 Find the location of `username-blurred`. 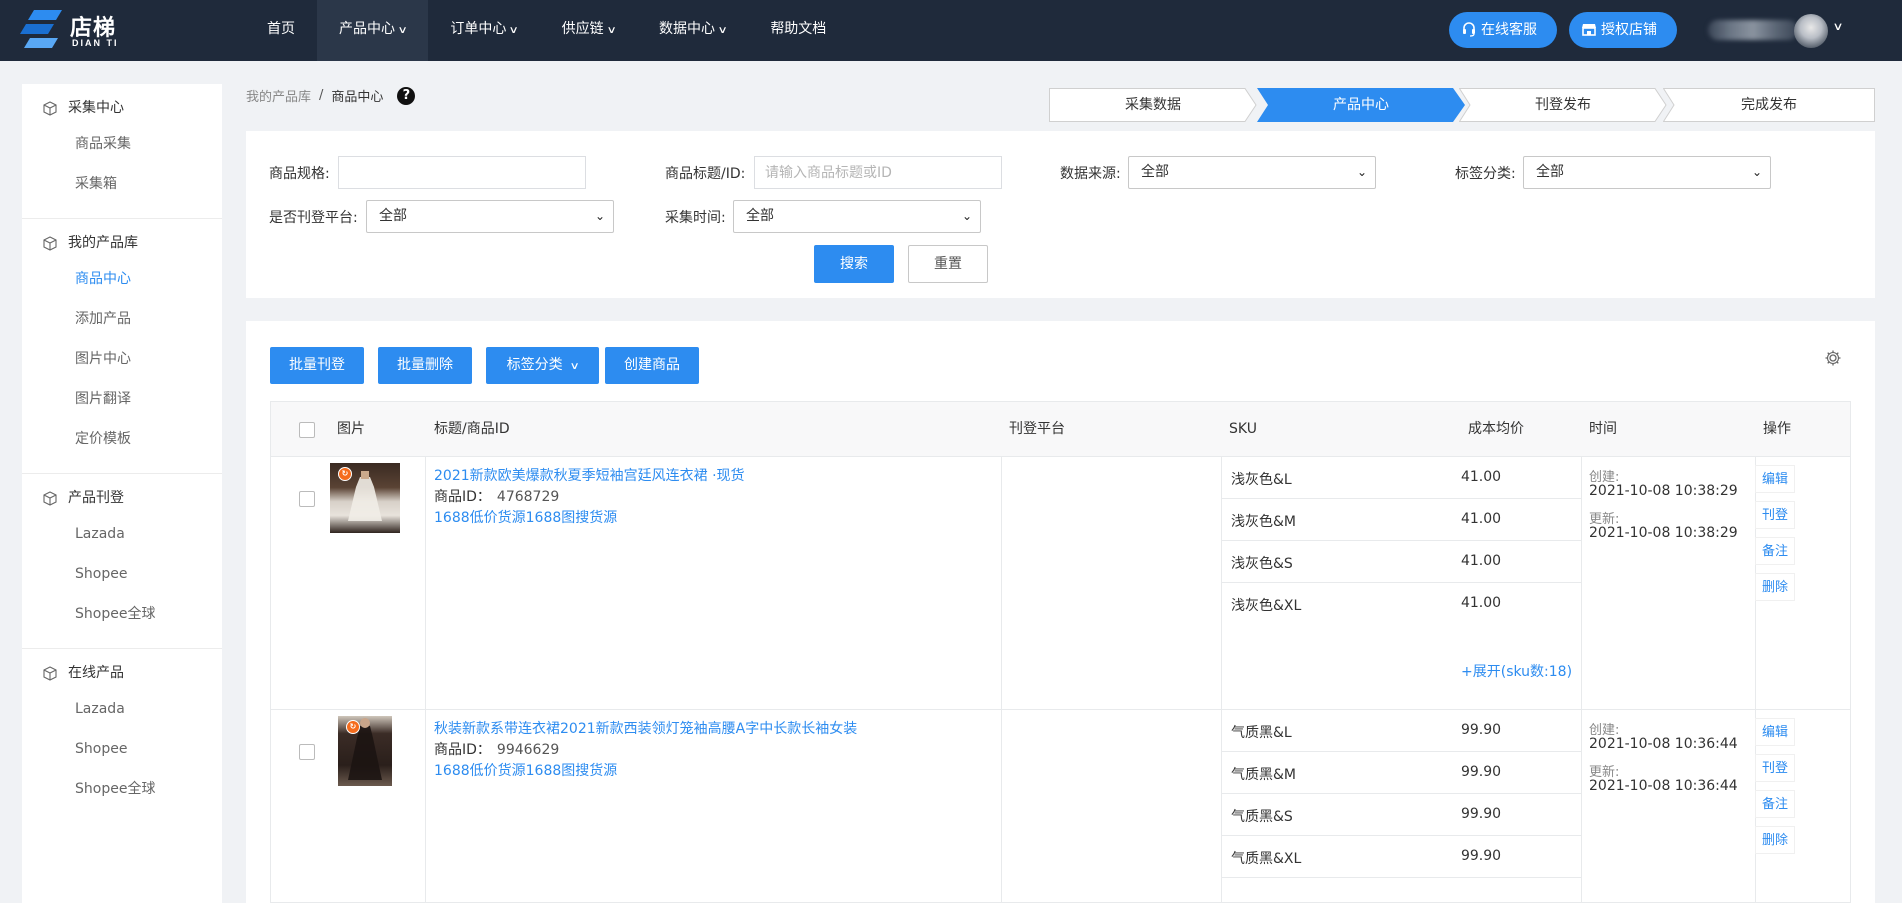

username-blurred is located at coordinates (1753, 30).